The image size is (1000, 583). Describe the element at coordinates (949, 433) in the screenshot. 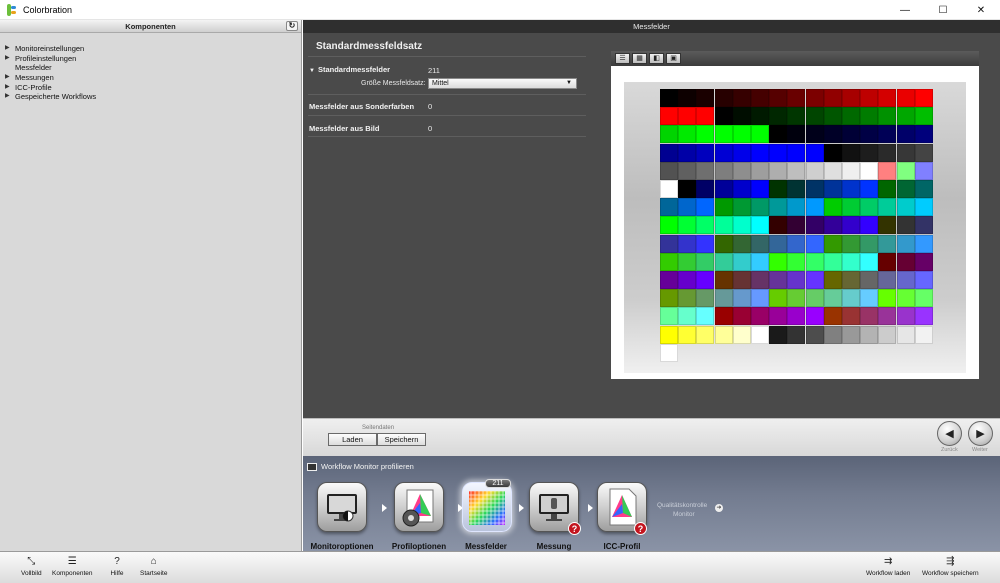

I see `back-button: ◀` at that location.